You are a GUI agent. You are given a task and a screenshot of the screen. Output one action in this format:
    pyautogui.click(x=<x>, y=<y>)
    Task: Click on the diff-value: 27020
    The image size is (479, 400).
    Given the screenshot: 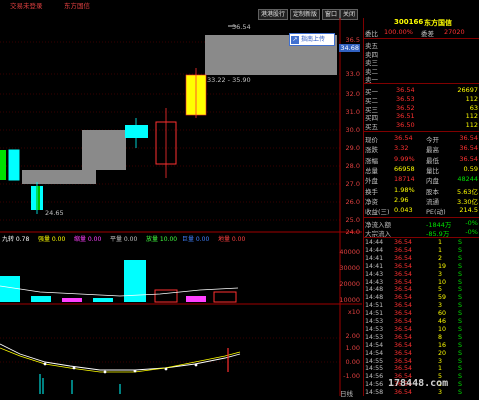 What is the action you would take?
    pyautogui.click(x=454, y=32)
    